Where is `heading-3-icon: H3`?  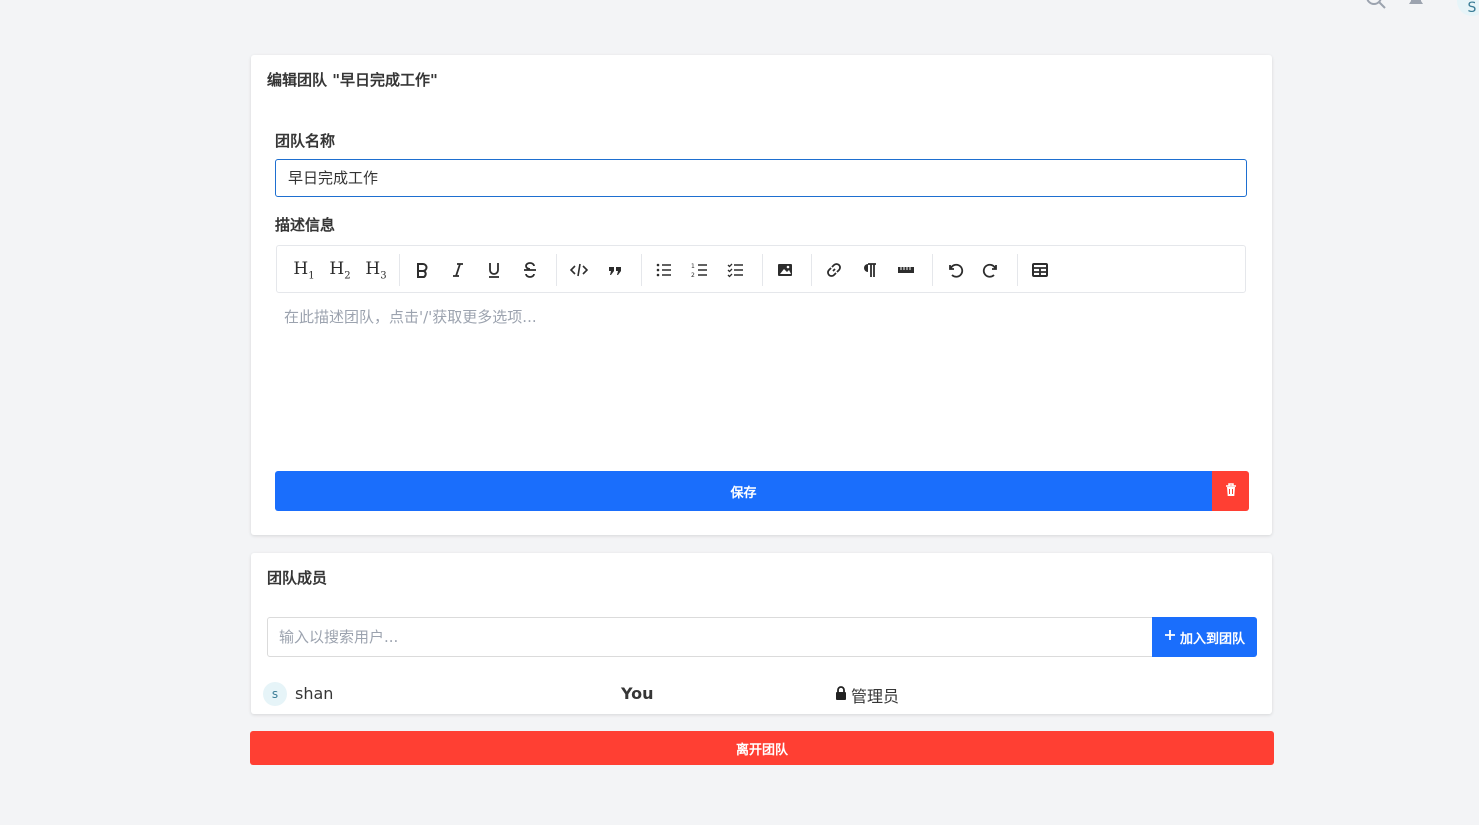 heading-3-icon: H3 is located at coordinates (376, 270).